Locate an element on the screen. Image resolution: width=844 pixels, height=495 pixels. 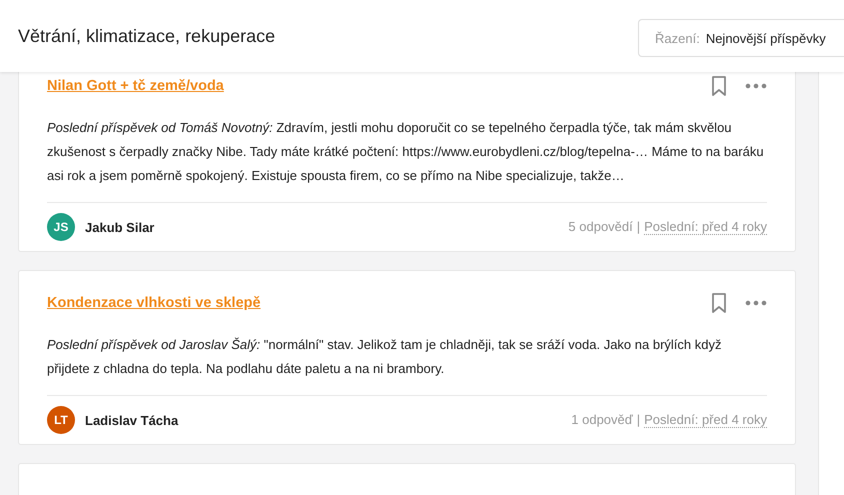
author-avatar: JS is located at coordinates (61, 227).